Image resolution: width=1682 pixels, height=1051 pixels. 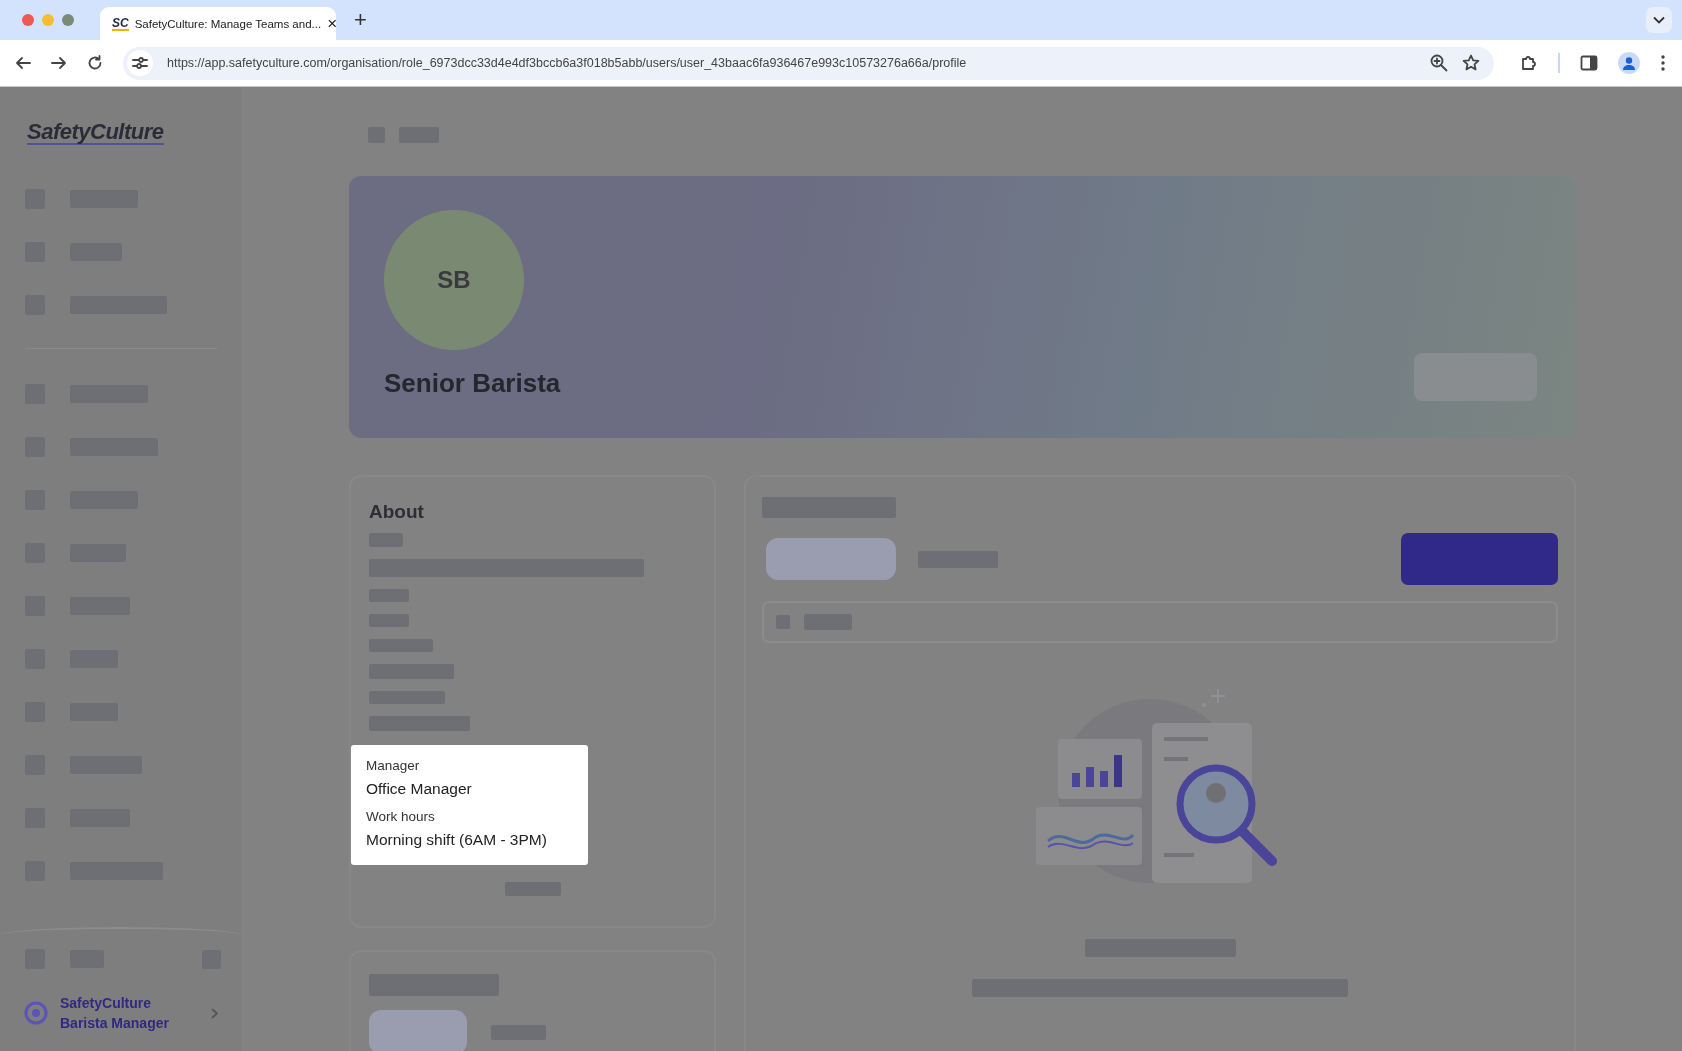 I want to click on forward-arrow-icon, so click(x=59, y=63).